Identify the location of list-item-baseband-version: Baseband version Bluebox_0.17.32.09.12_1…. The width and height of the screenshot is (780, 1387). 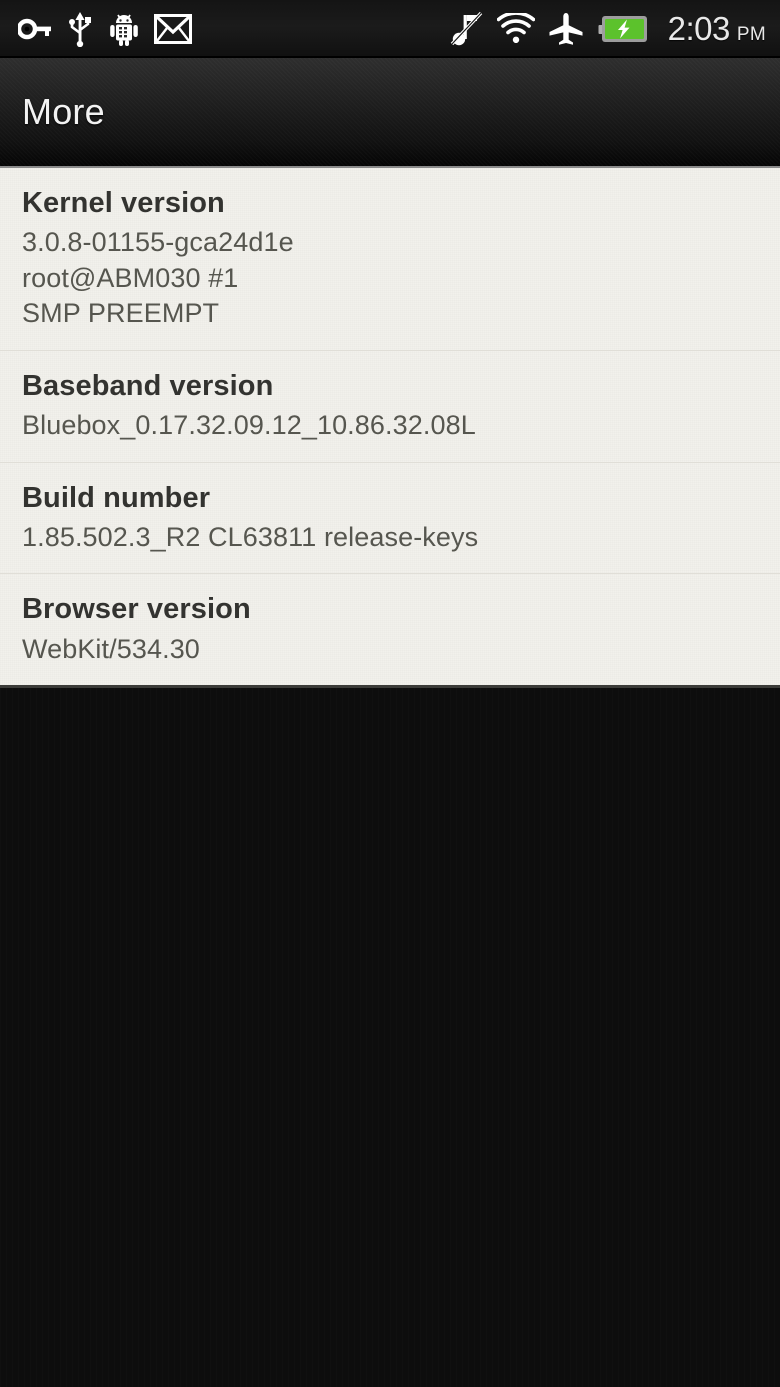
(390, 407).